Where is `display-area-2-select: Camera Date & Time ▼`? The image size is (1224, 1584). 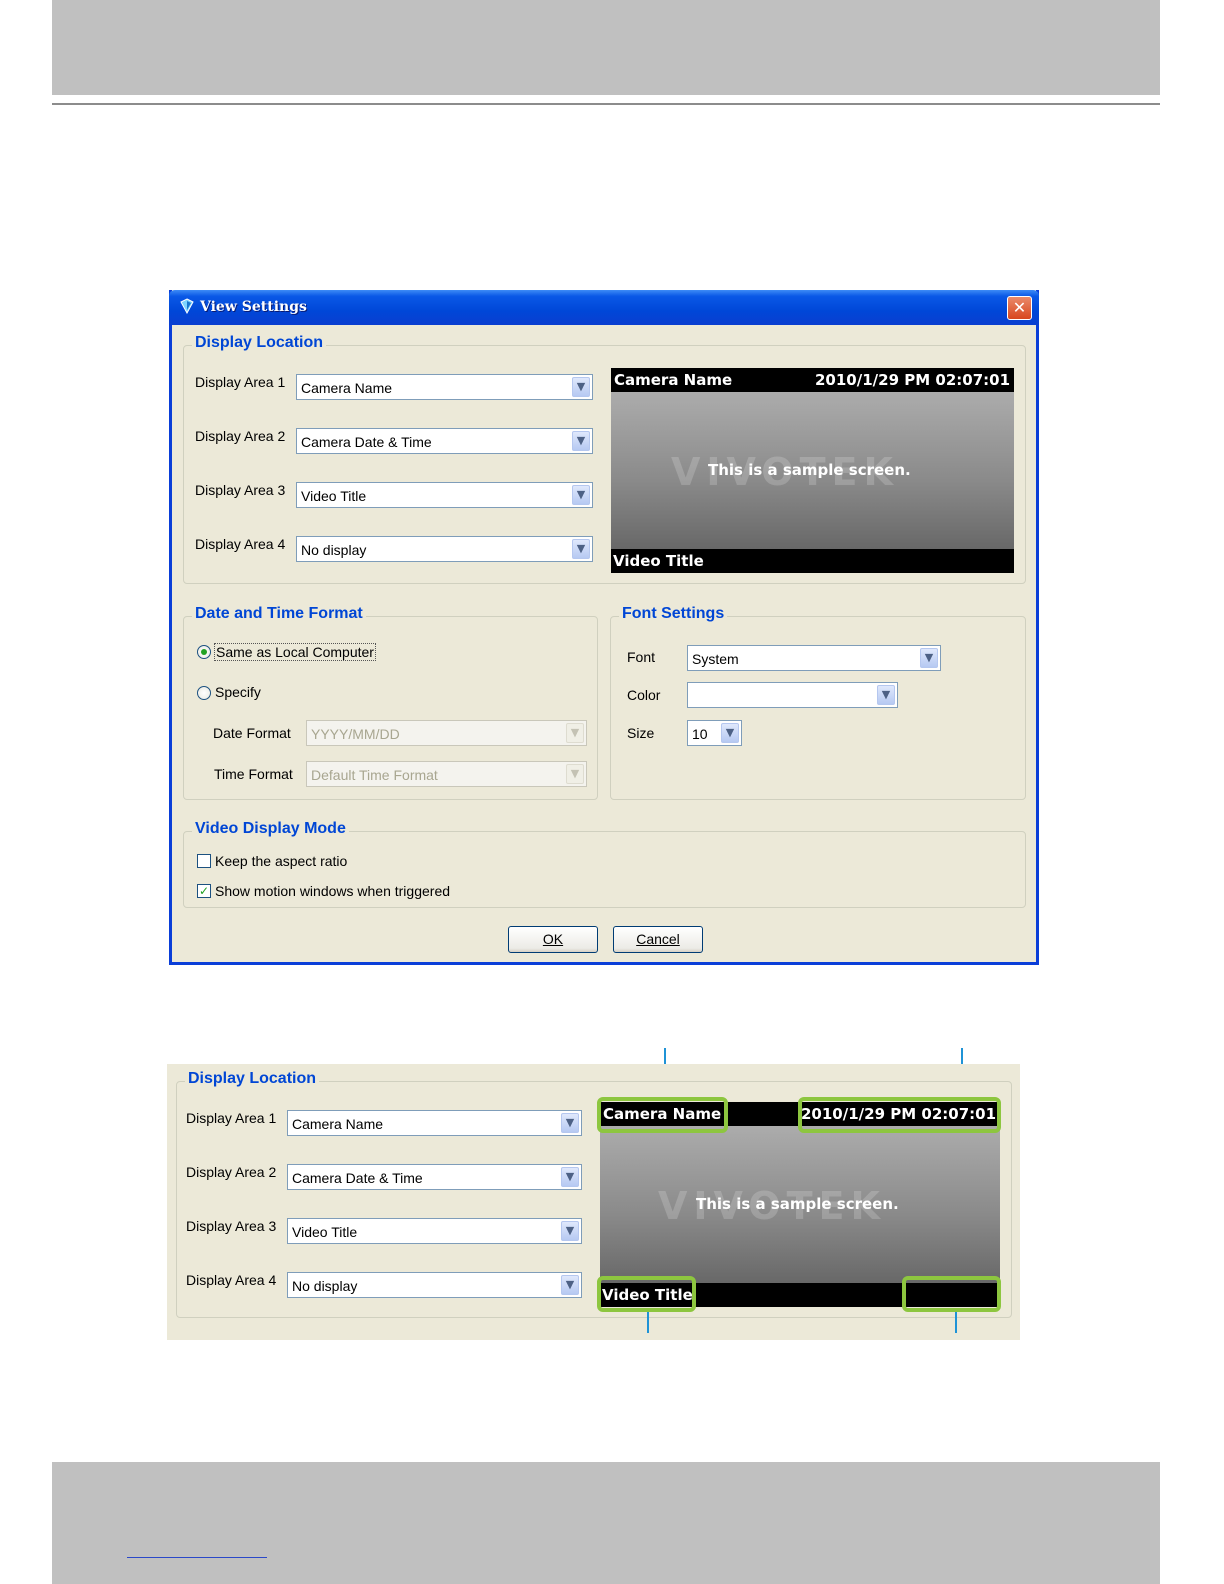 display-area-2-select: Camera Date & Time ▼ is located at coordinates (444, 441).